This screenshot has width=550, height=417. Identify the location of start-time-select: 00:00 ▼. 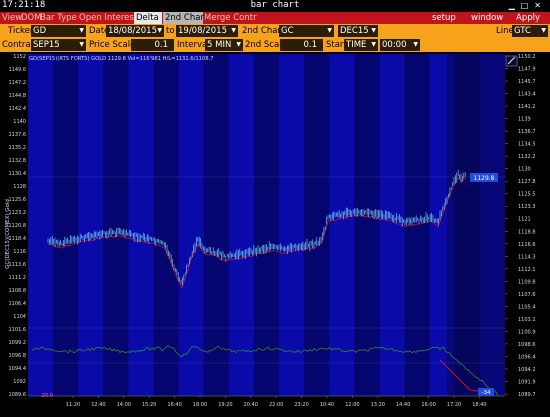
(400, 45).